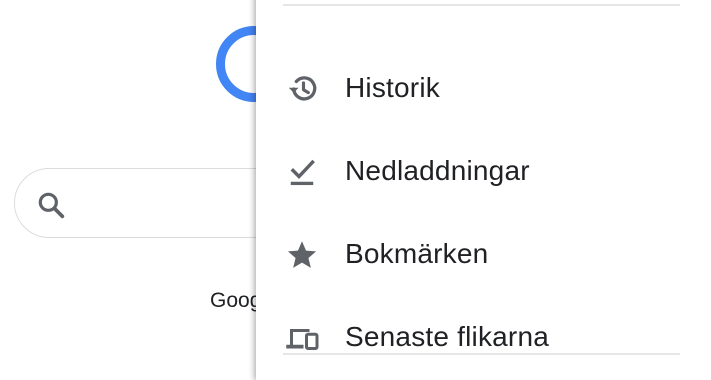 The image size is (711, 380). What do you see at coordinates (302, 339) in the screenshot?
I see `devices-icon` at bounding box center [302, 339].